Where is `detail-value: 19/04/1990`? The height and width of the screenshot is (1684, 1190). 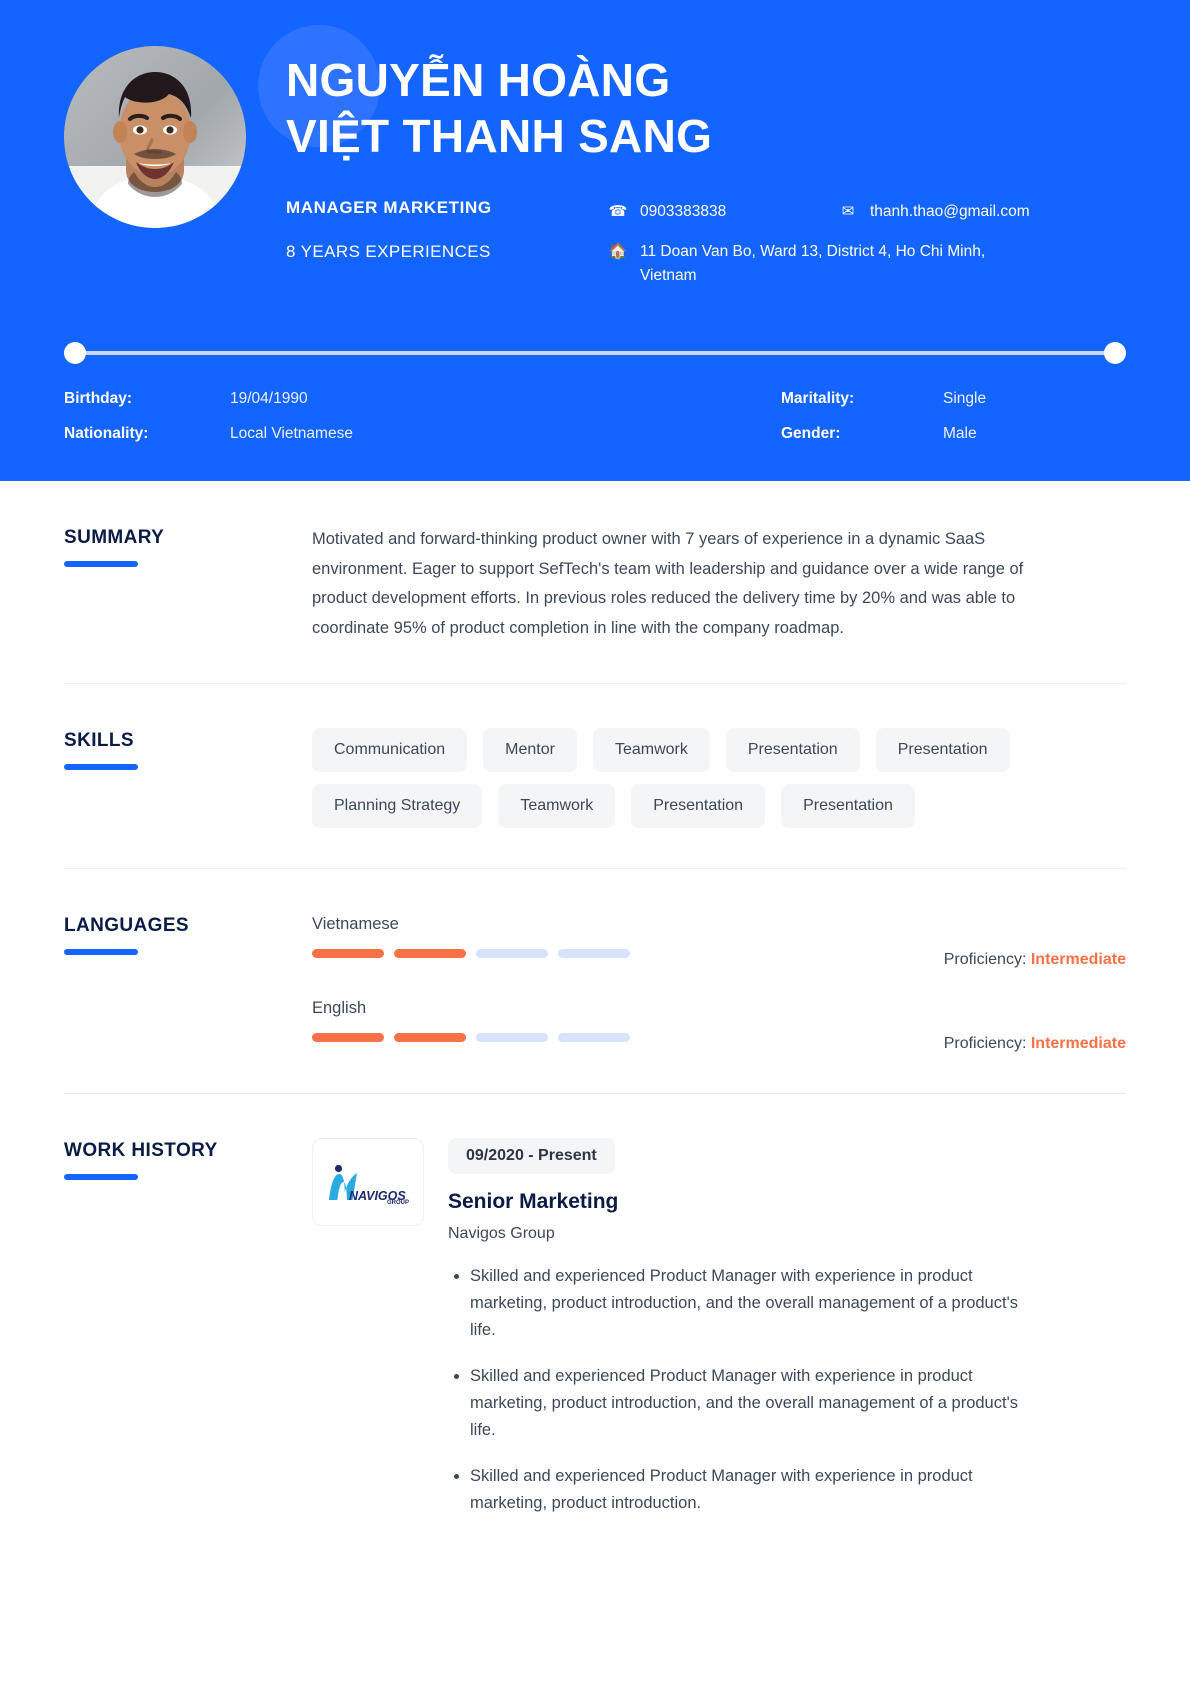 detail-value: 19/04/1990 is located at coordinates (269, 398).